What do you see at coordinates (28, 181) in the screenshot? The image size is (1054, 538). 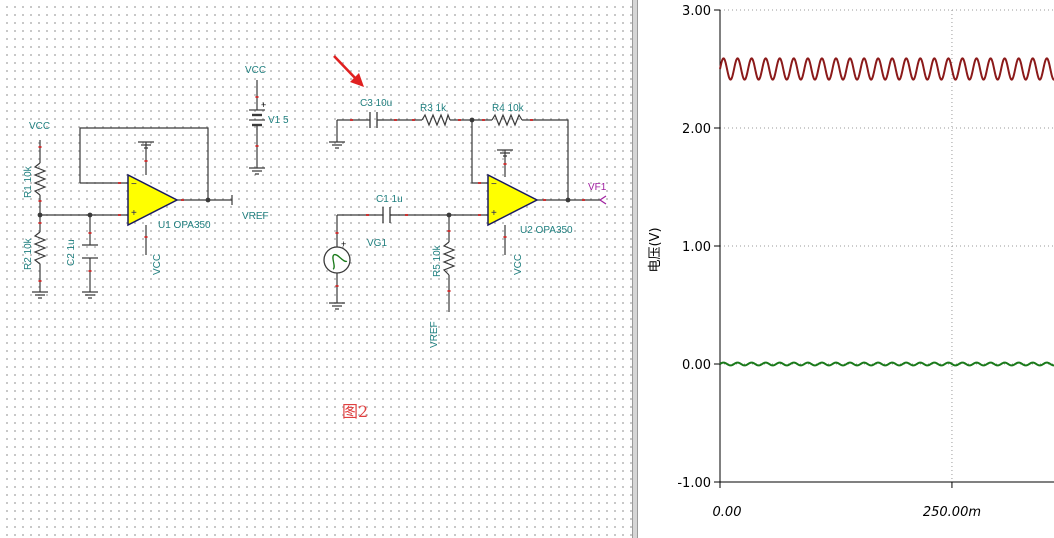 I see `label-r1: R1 10k` at bounding box center [28, 181].